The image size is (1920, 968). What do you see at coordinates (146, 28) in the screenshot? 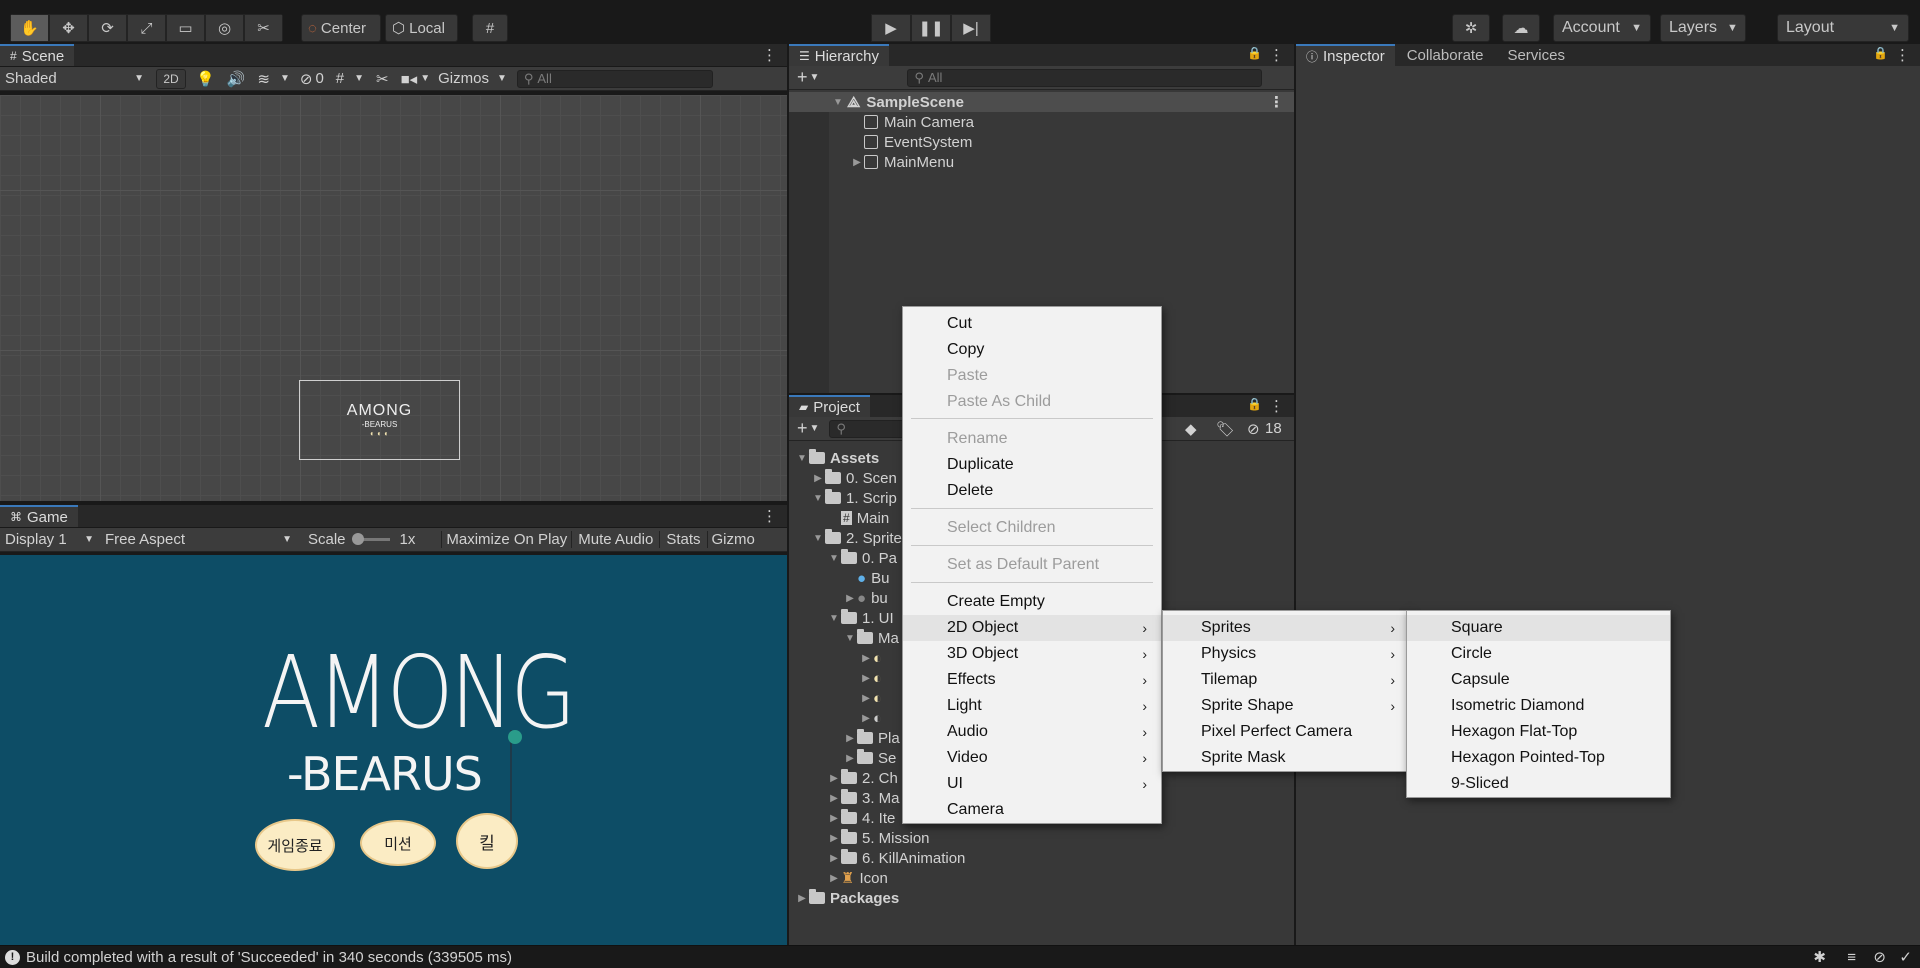
I see `scale-tool-icon: ⤢` at bounding box center [146, 28].